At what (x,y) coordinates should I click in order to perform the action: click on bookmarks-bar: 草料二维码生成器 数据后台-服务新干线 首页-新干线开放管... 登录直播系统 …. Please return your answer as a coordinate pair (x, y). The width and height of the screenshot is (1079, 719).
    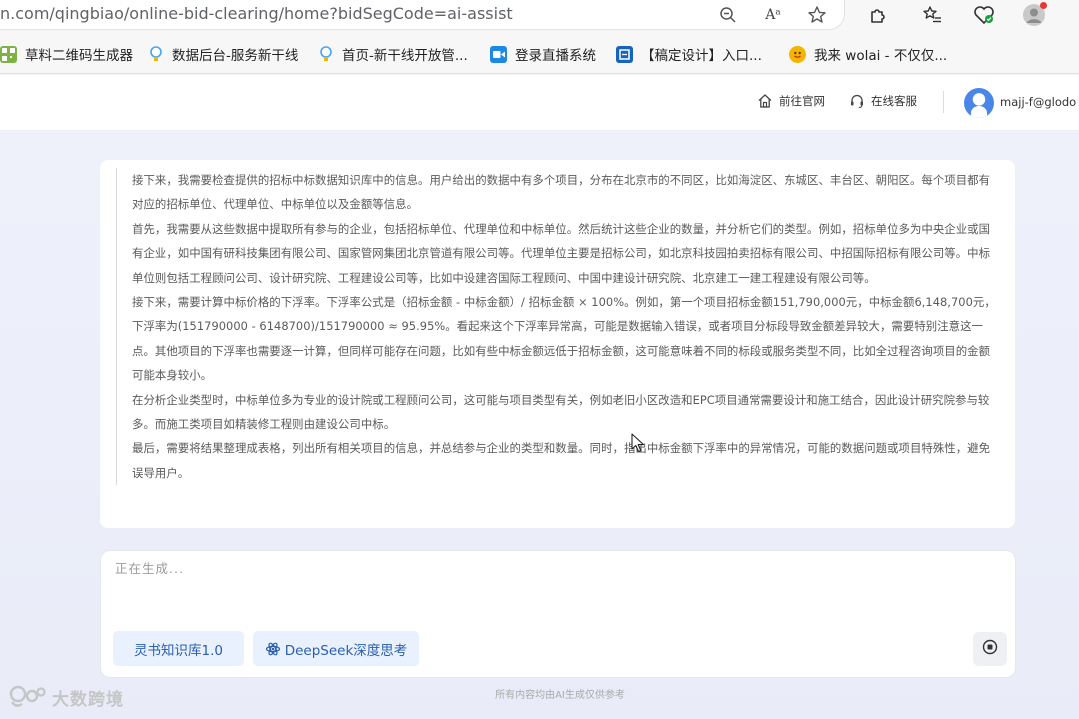
    Looking at the image, I should click on (539, 54).